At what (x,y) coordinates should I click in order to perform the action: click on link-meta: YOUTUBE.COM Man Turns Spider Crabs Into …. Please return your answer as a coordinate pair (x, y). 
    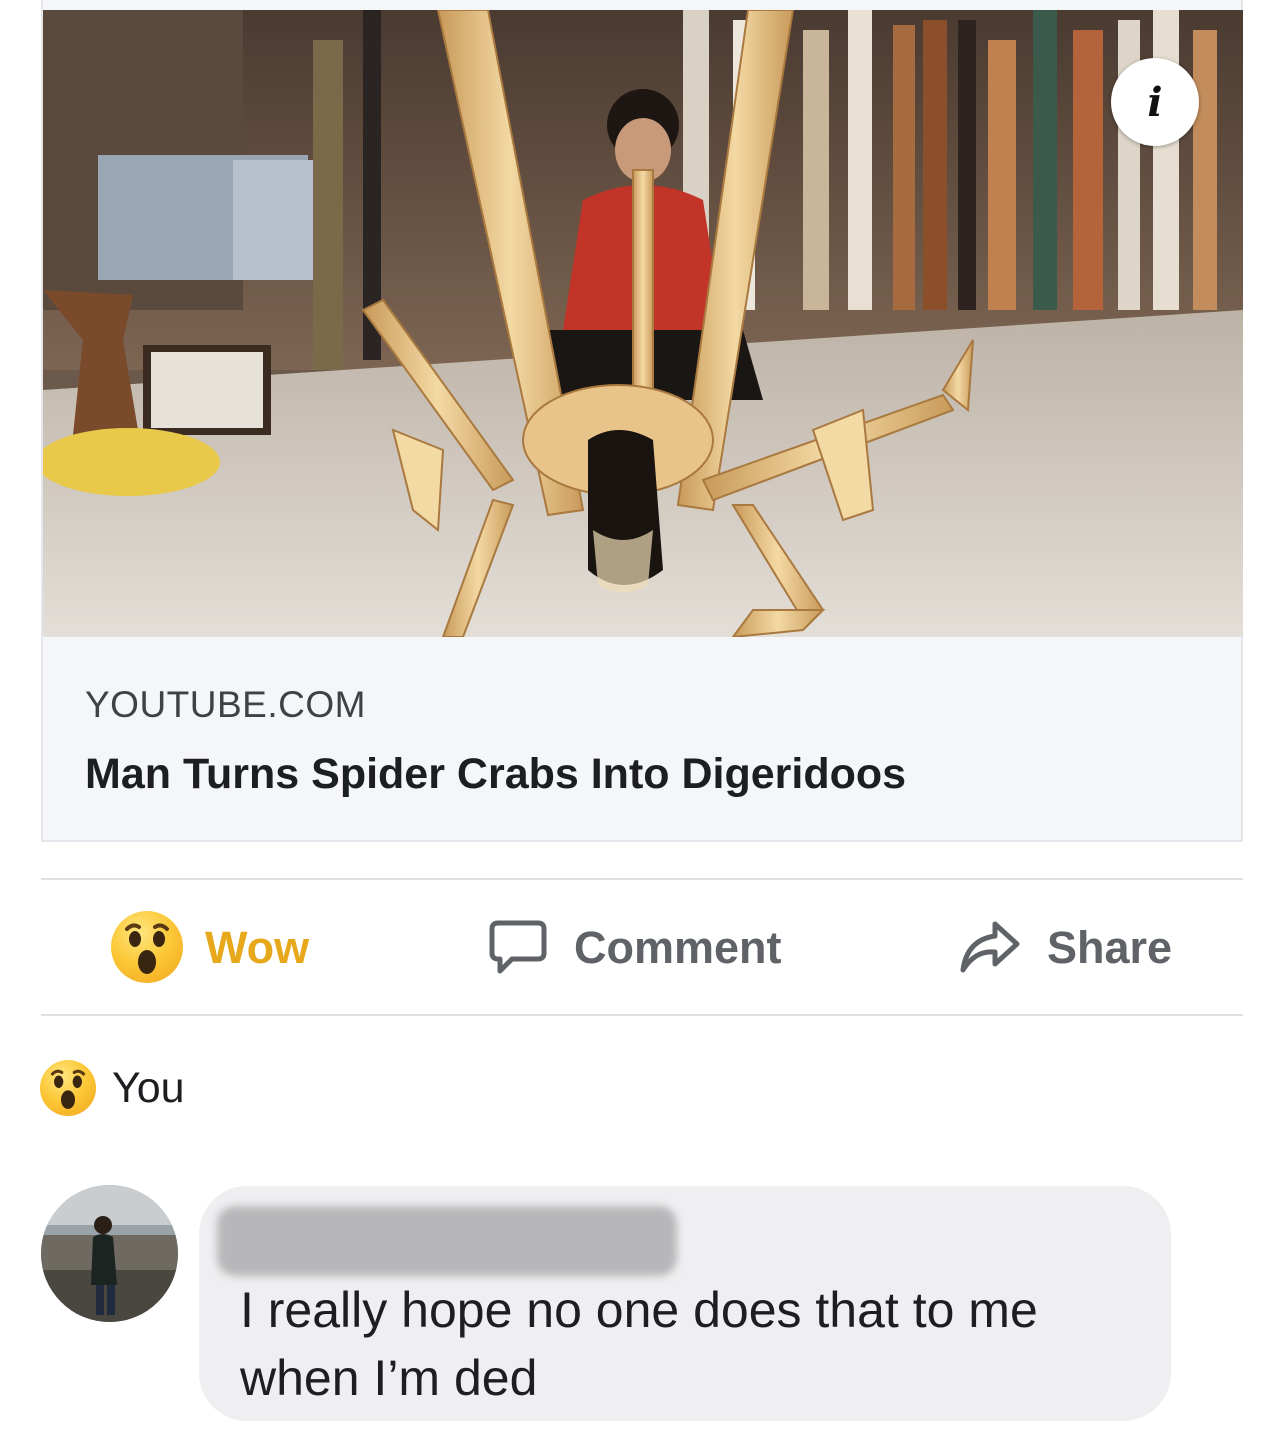
    Looking at the image, I should click on (495, 741).